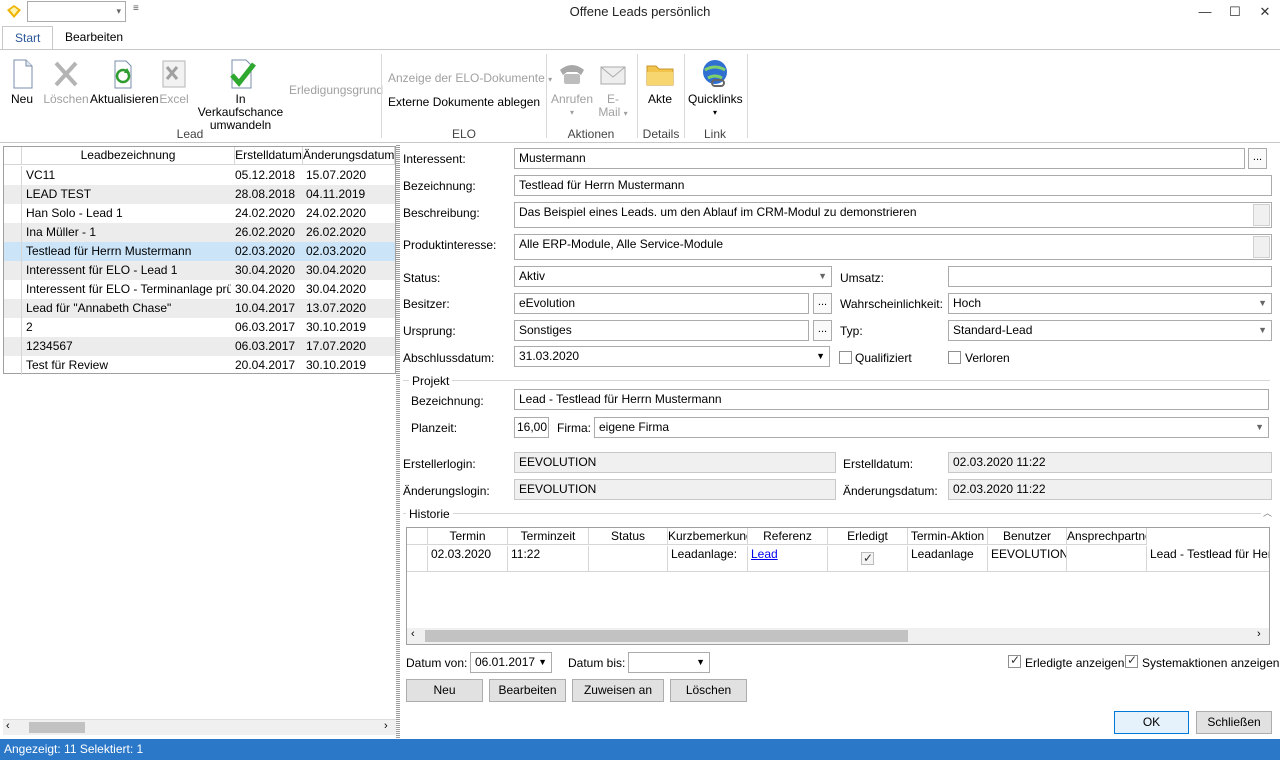  I want to click on projekt-bezeichnung-field: Lead - Testlead für Herrn Mustermann, so click(891, 399).